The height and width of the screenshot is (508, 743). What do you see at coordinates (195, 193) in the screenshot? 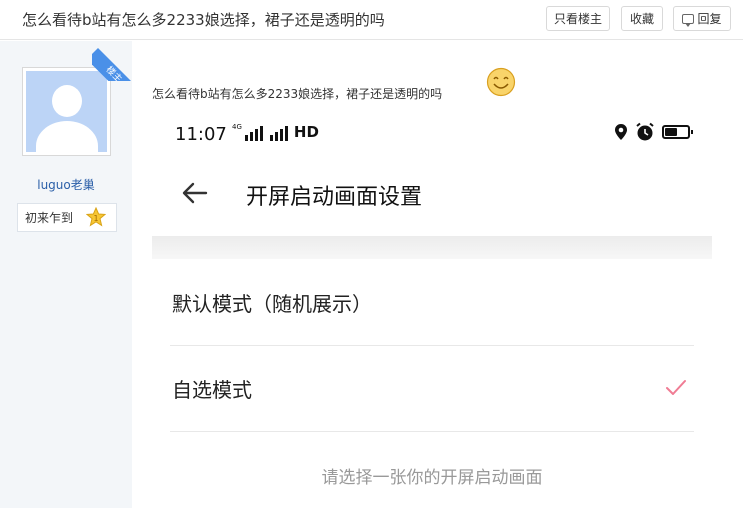
I see `back-arrow-icon` at bounding box center [195, 193].